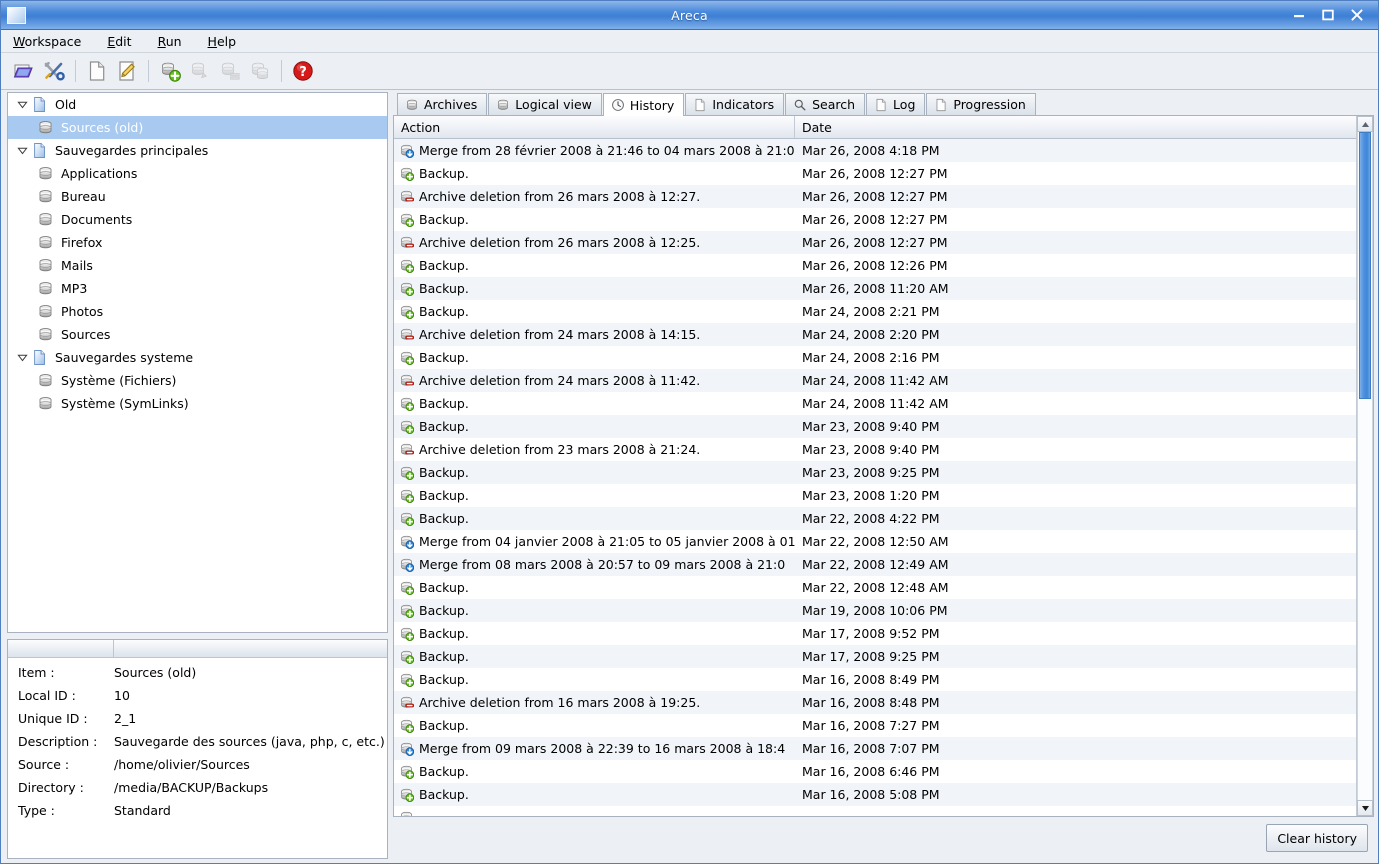  I want to click on tree-node-syst-me-fichiers: Système (Fichiers), so click(197, 380).